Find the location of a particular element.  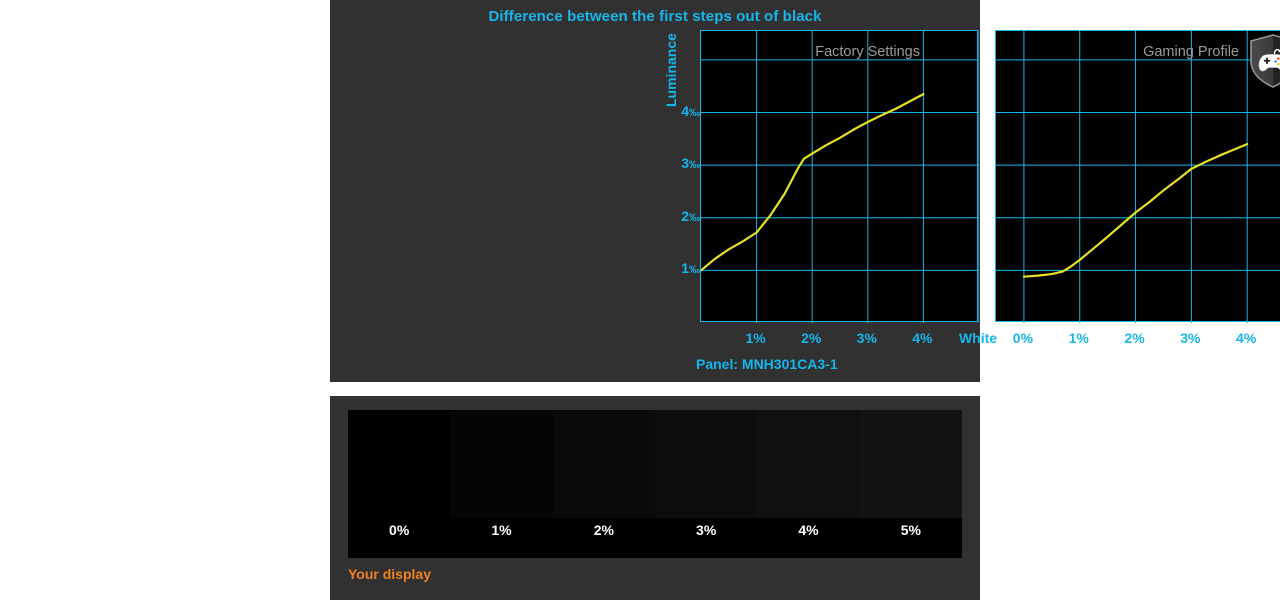

your-display-caption: Your display is located at coordinates (389, 574).